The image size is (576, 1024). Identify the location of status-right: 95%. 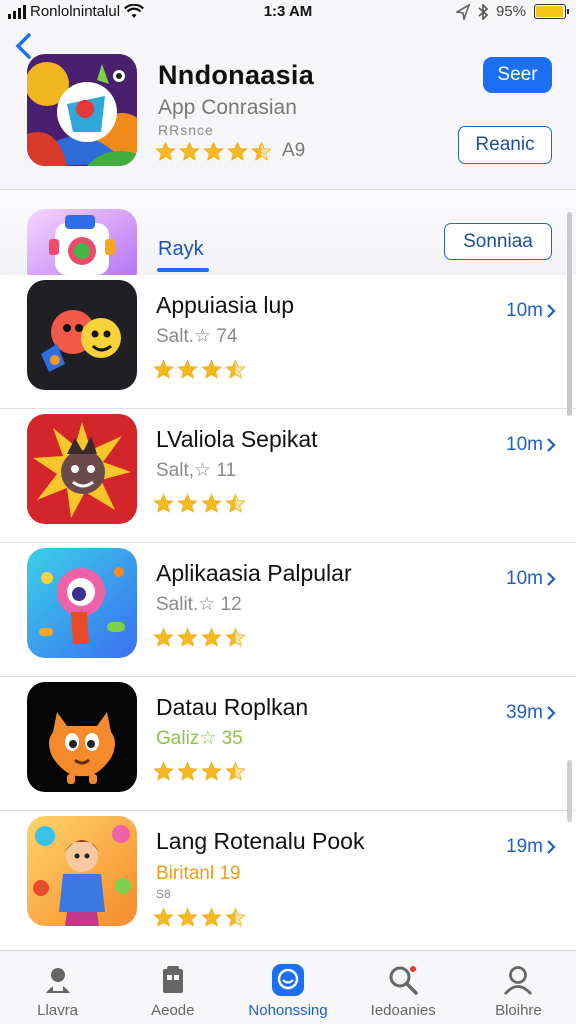
(512, 11).